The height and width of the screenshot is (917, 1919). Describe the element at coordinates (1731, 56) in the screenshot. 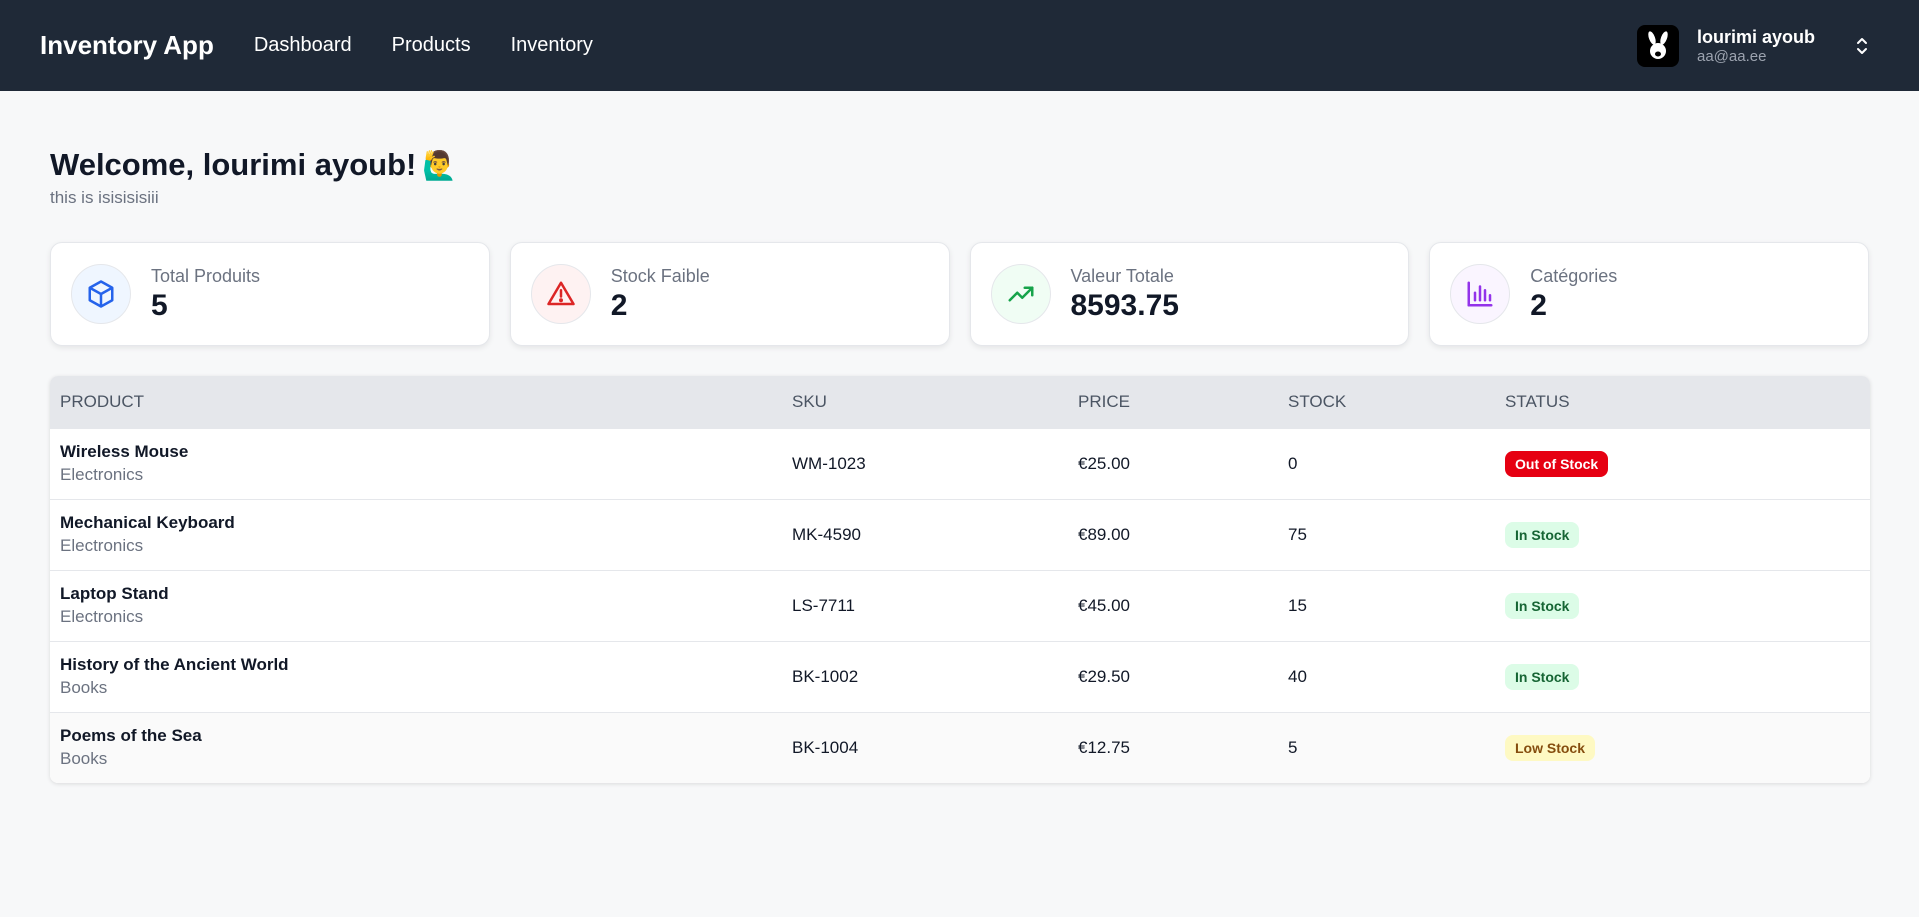

I see `user-email: aa@aa.ee` at that location.